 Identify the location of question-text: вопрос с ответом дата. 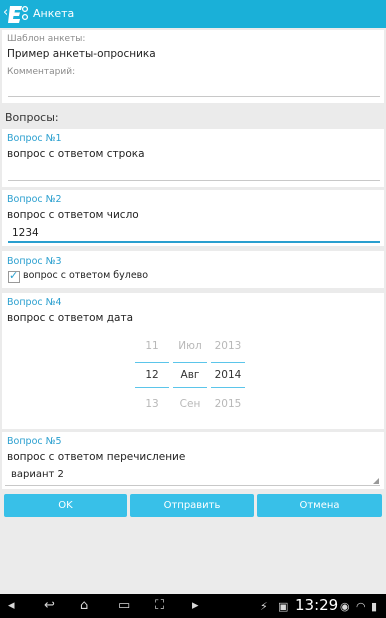
(70, 318).